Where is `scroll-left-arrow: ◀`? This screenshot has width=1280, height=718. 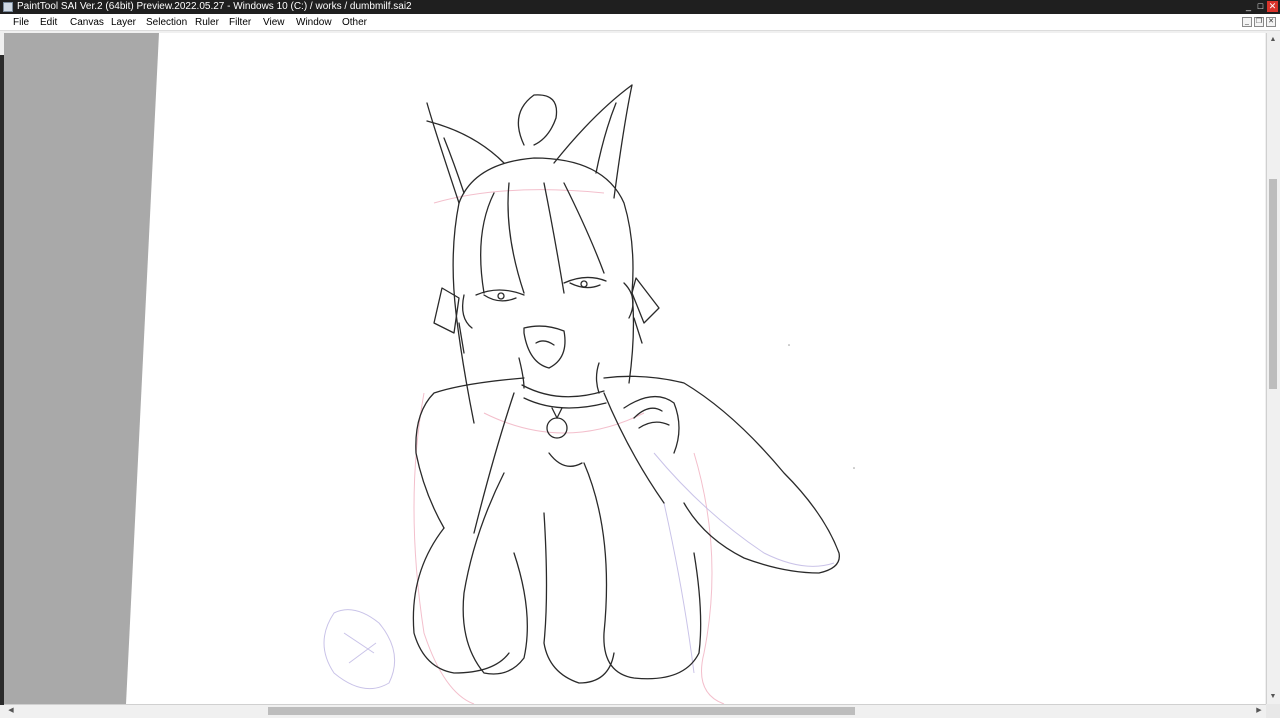
scroll-left-arrow: ◀ is located at coordinates (11, 711).